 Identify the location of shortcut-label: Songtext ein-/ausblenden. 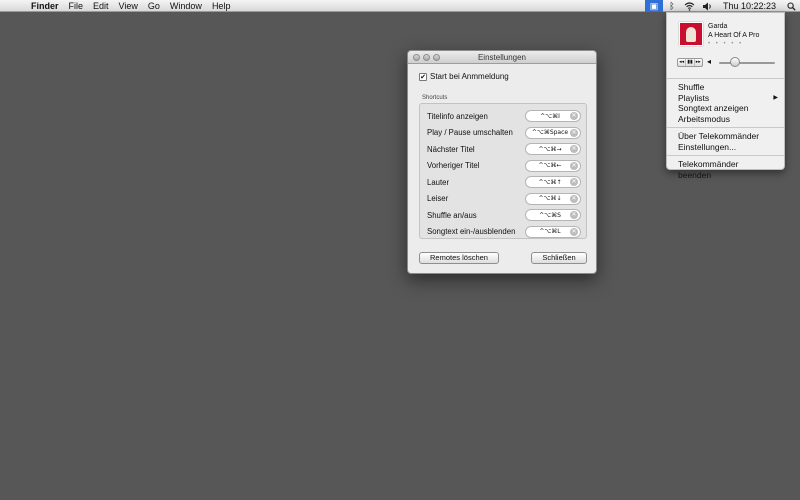
(471, 231).